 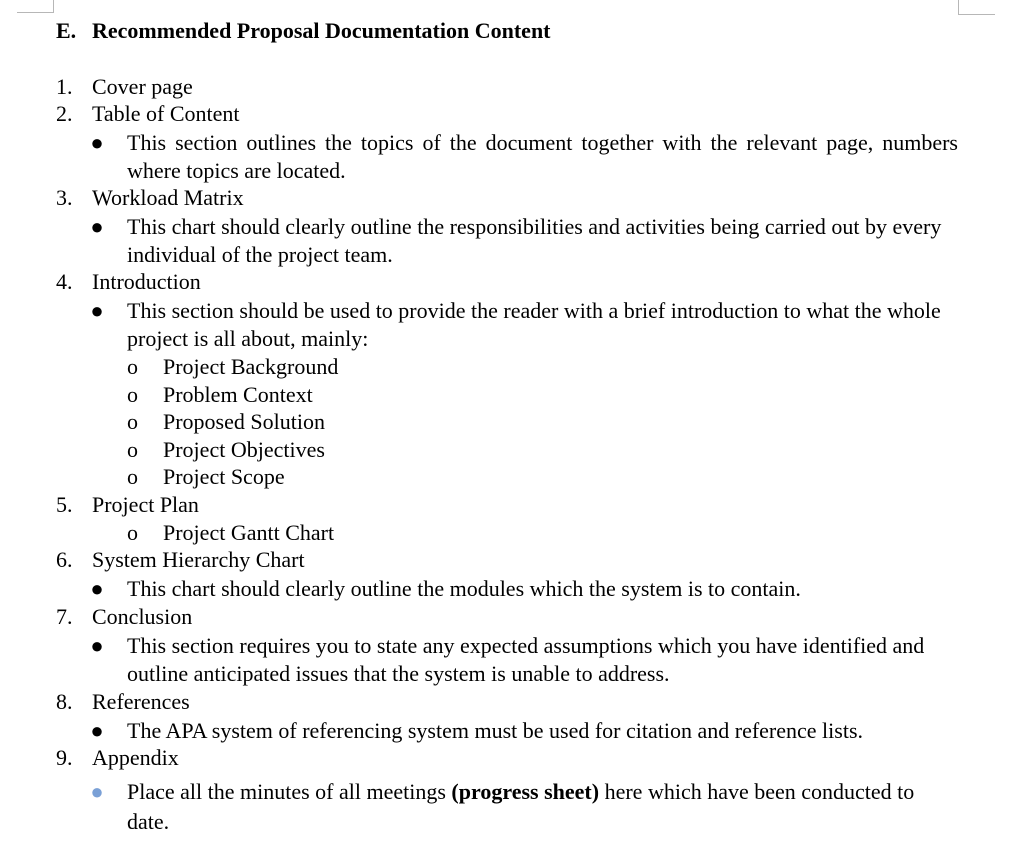 I want to click on list-item-references: 8. References, so click(x=123, y=702).